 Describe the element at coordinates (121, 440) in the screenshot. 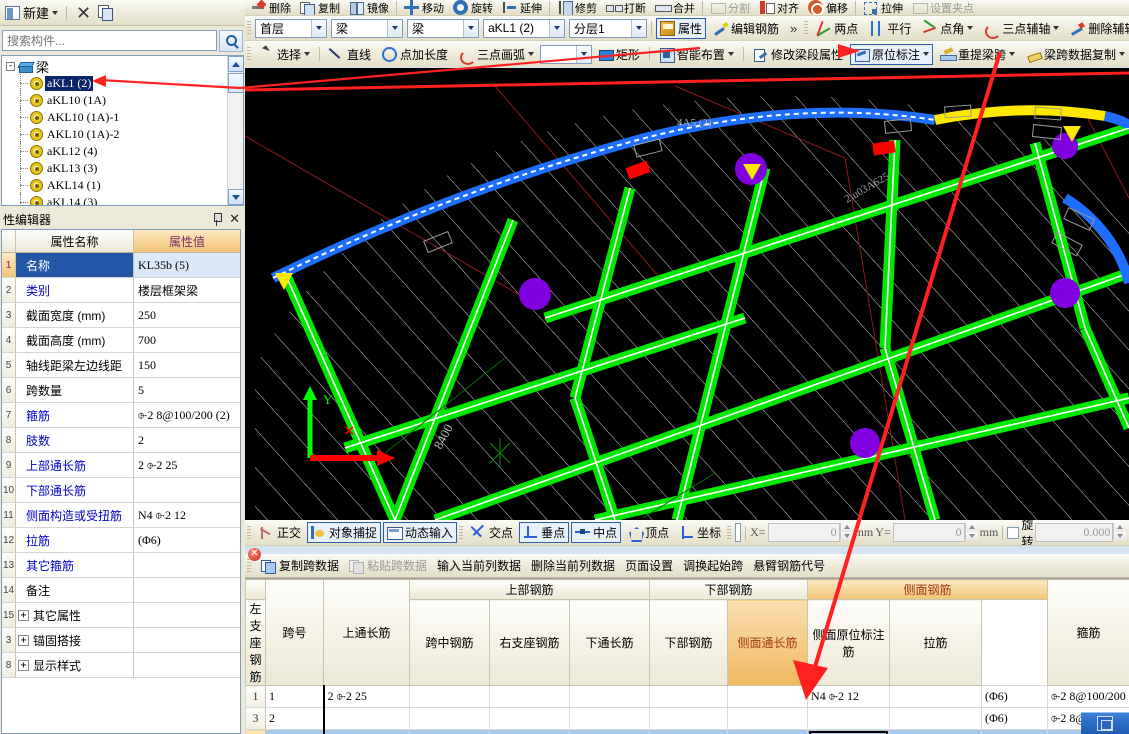

I see `property-row: 8 肢数 2` at that location.